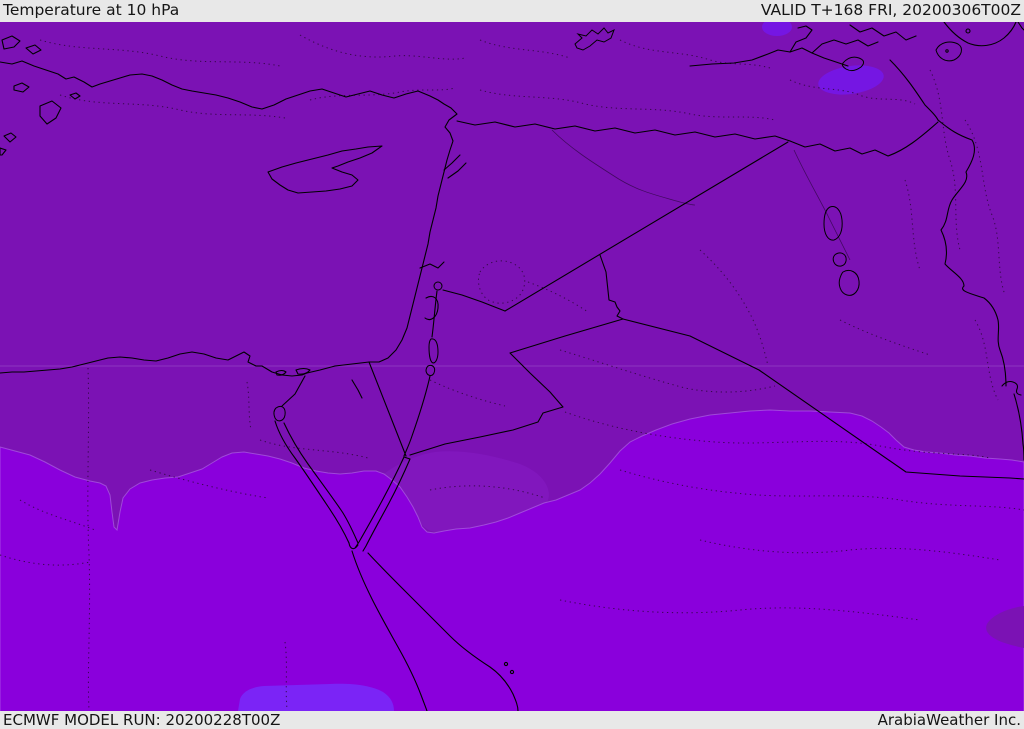 Image resolution: width=1024 pixels, height=729 pixels. What do you see at coordinates (890, 10) in the screenshot?
I see `valid-time-label: VALID T+168 FRI, 20200306T00Z` at bounding box center [890, 10].